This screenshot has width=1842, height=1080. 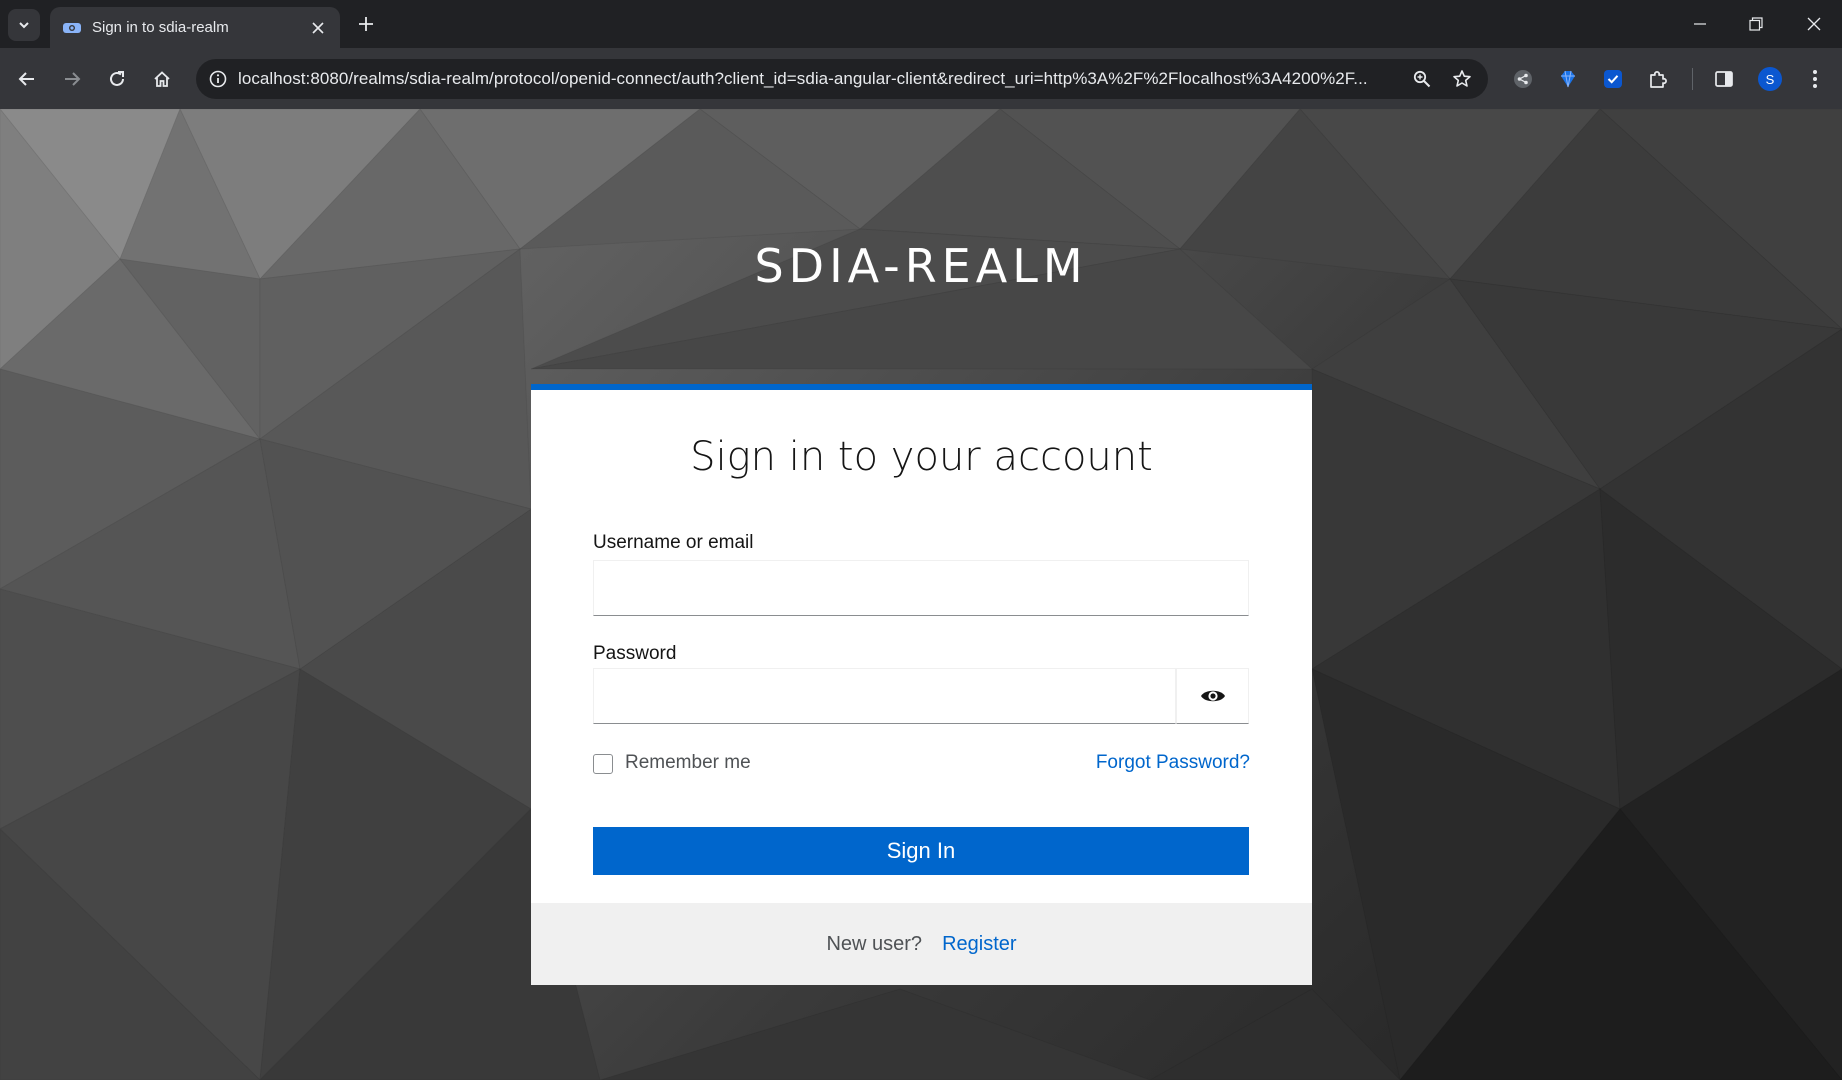 What do you see at coordinates (921, 266) in the screenshot?
I see `realm-title: SDIA-REALM` at bounding box center [921, 266].